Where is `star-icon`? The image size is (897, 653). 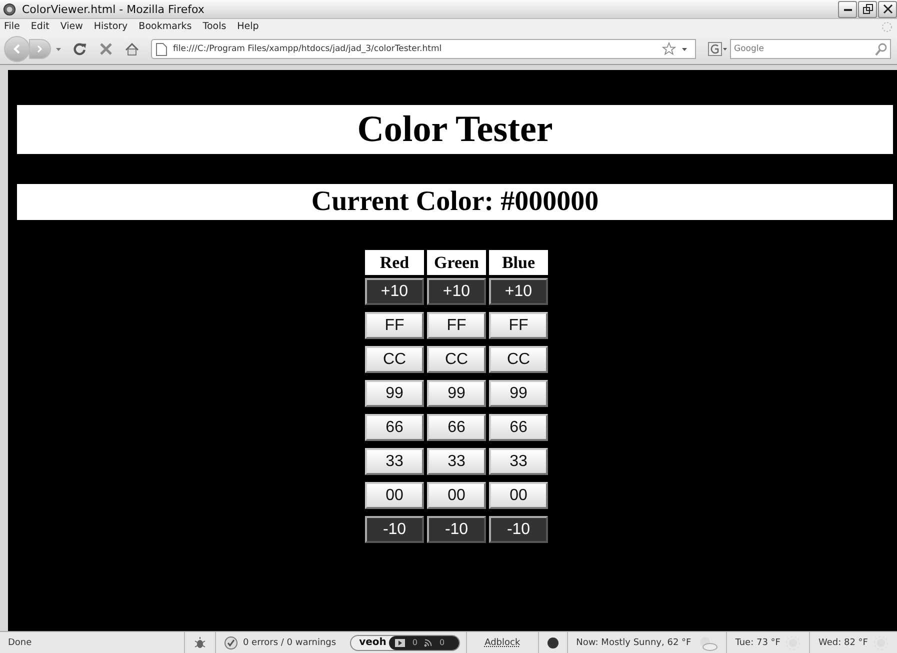 star-icon is located at coordinates (669, 49).